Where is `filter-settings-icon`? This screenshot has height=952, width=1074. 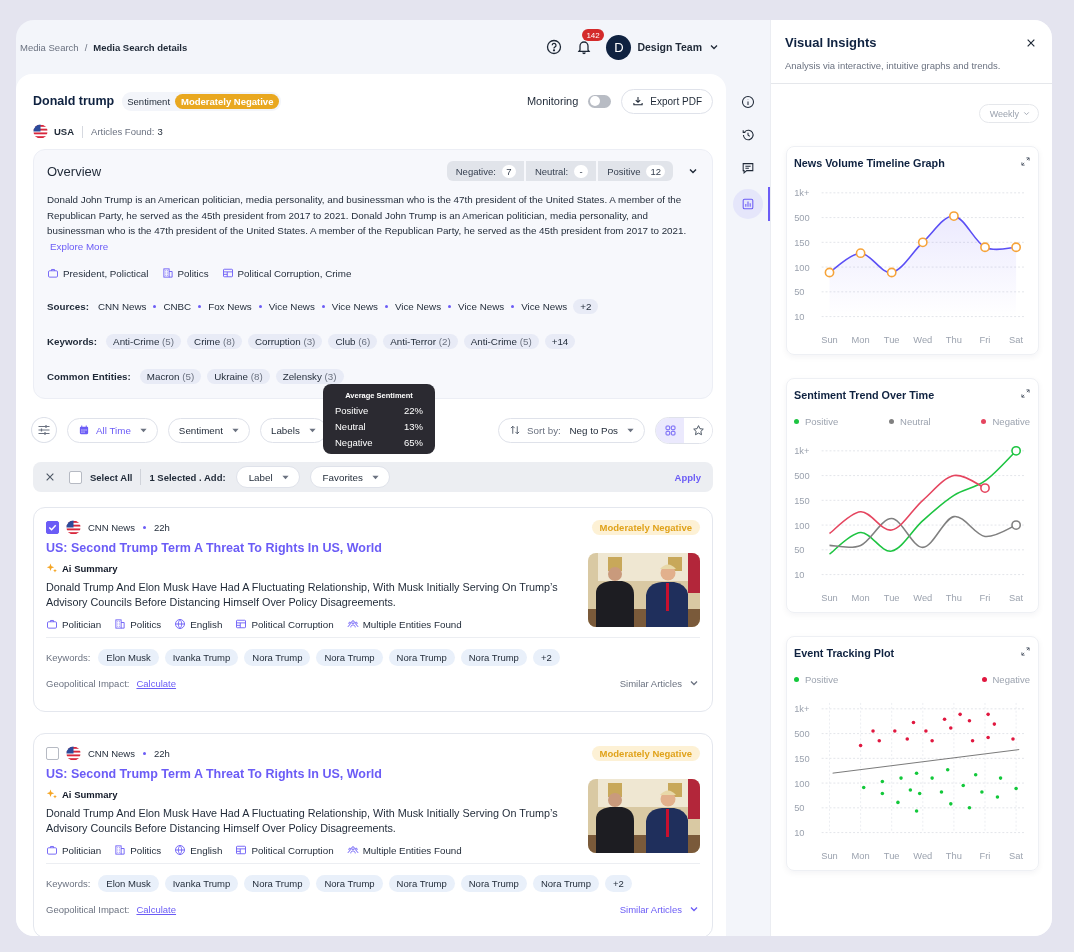
filter-settings-icon is located at coordinates (44, 430).